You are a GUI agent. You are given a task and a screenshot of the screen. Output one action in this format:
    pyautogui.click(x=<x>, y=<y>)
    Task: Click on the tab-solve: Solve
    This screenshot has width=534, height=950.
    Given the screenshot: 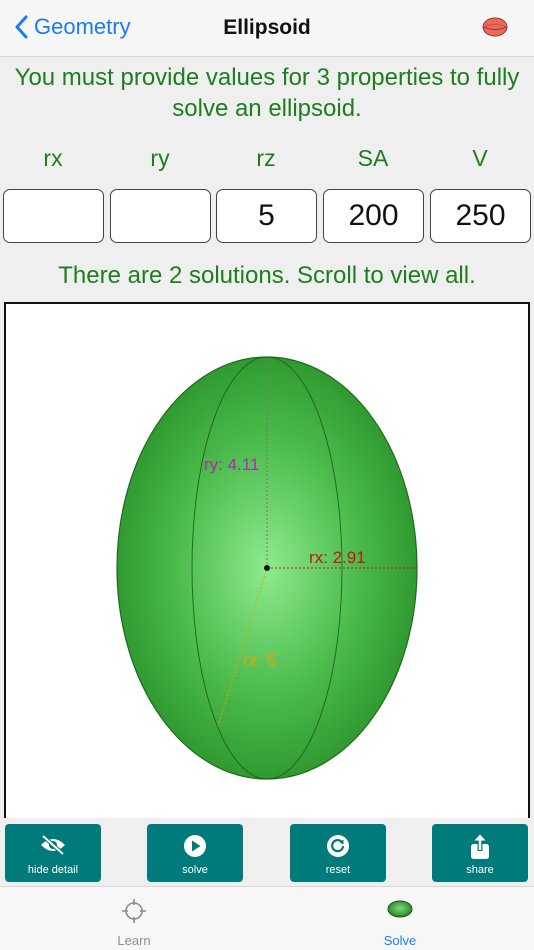 What is the action you would take?
    pyautogui.click(x=400, y=918)
    